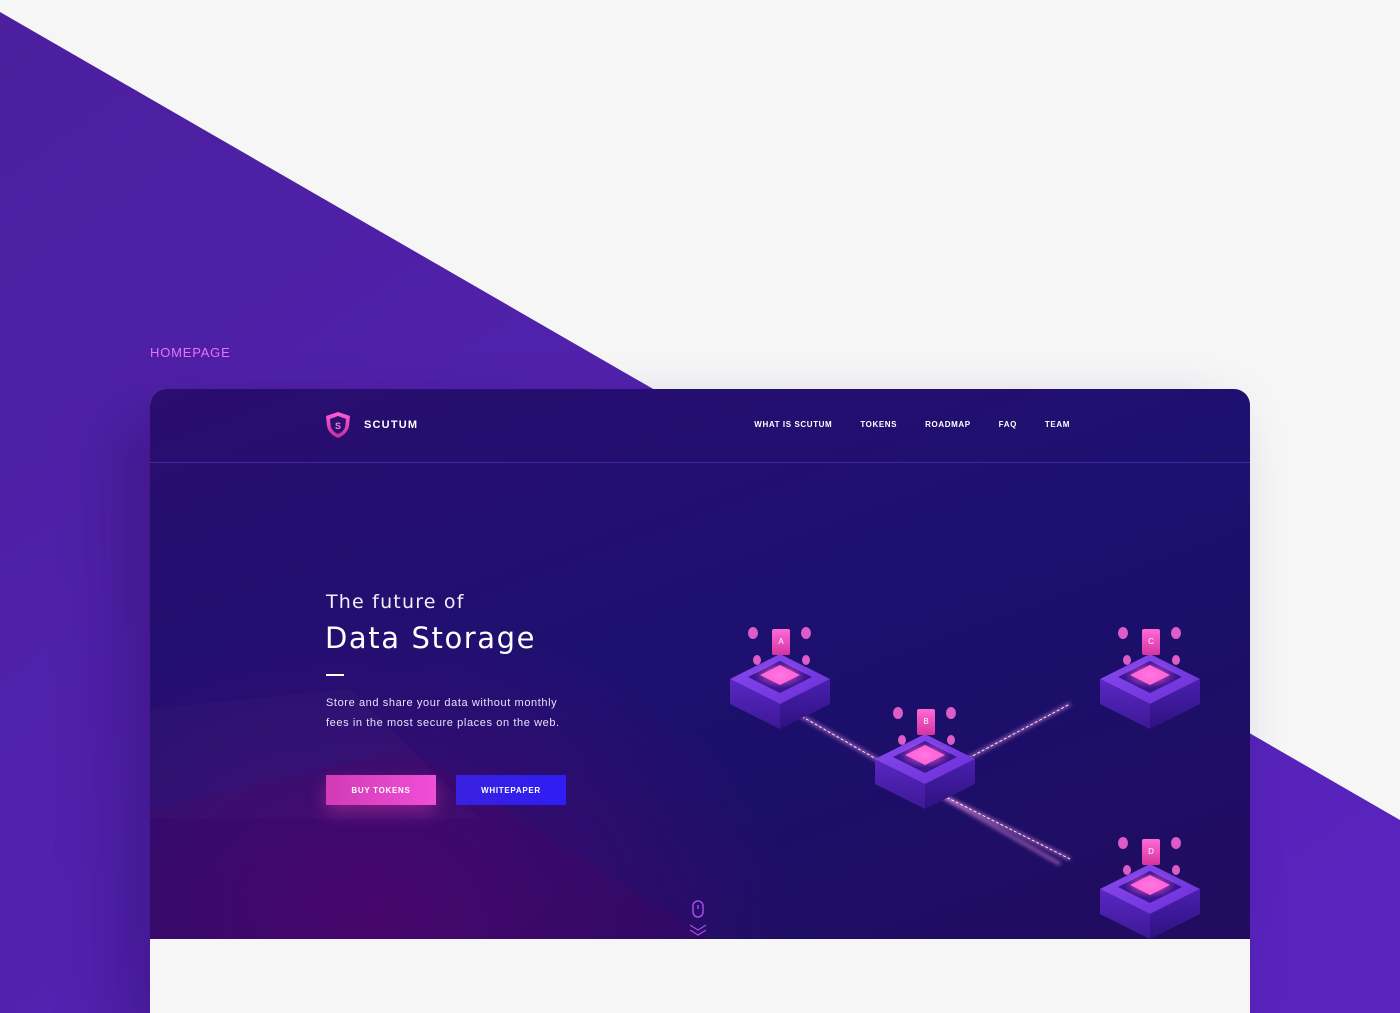 The height and width of the screenshot is (1013, 1400). I want to click on shield-icon: S, so click(338, 425).